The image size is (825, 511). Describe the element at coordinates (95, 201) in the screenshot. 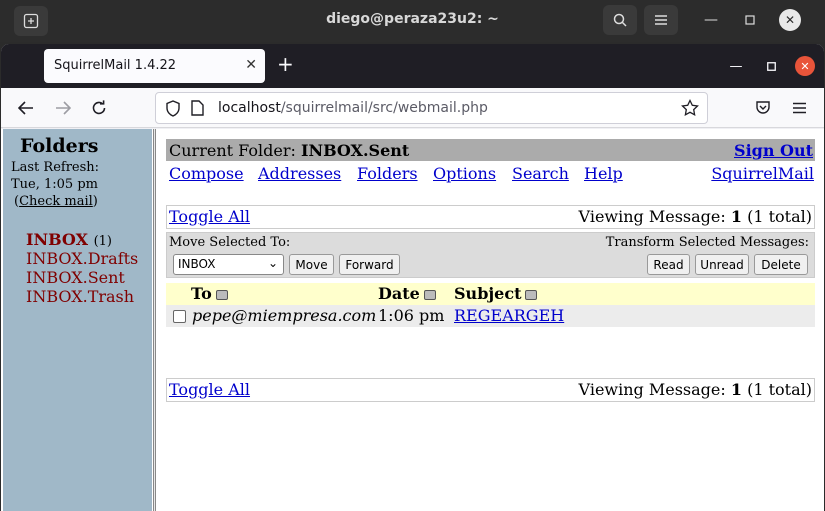

I see `check-mail-close-paren: )` at that location.